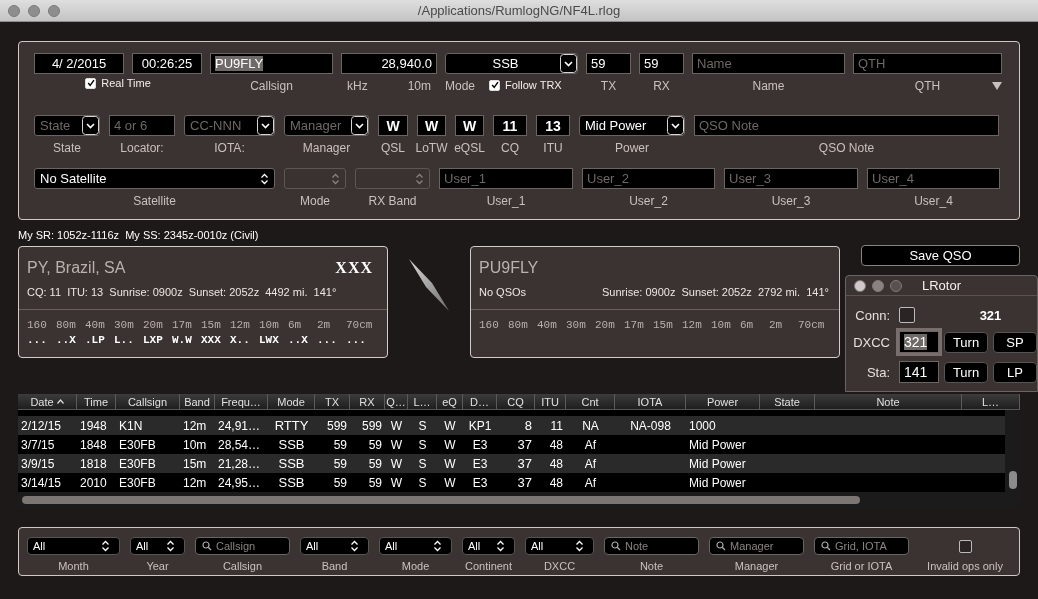 The image size is (1038, 599). Describe the element at coordinates (650, 401) in the screenshot. I see `column-header: IOTA` at that location.